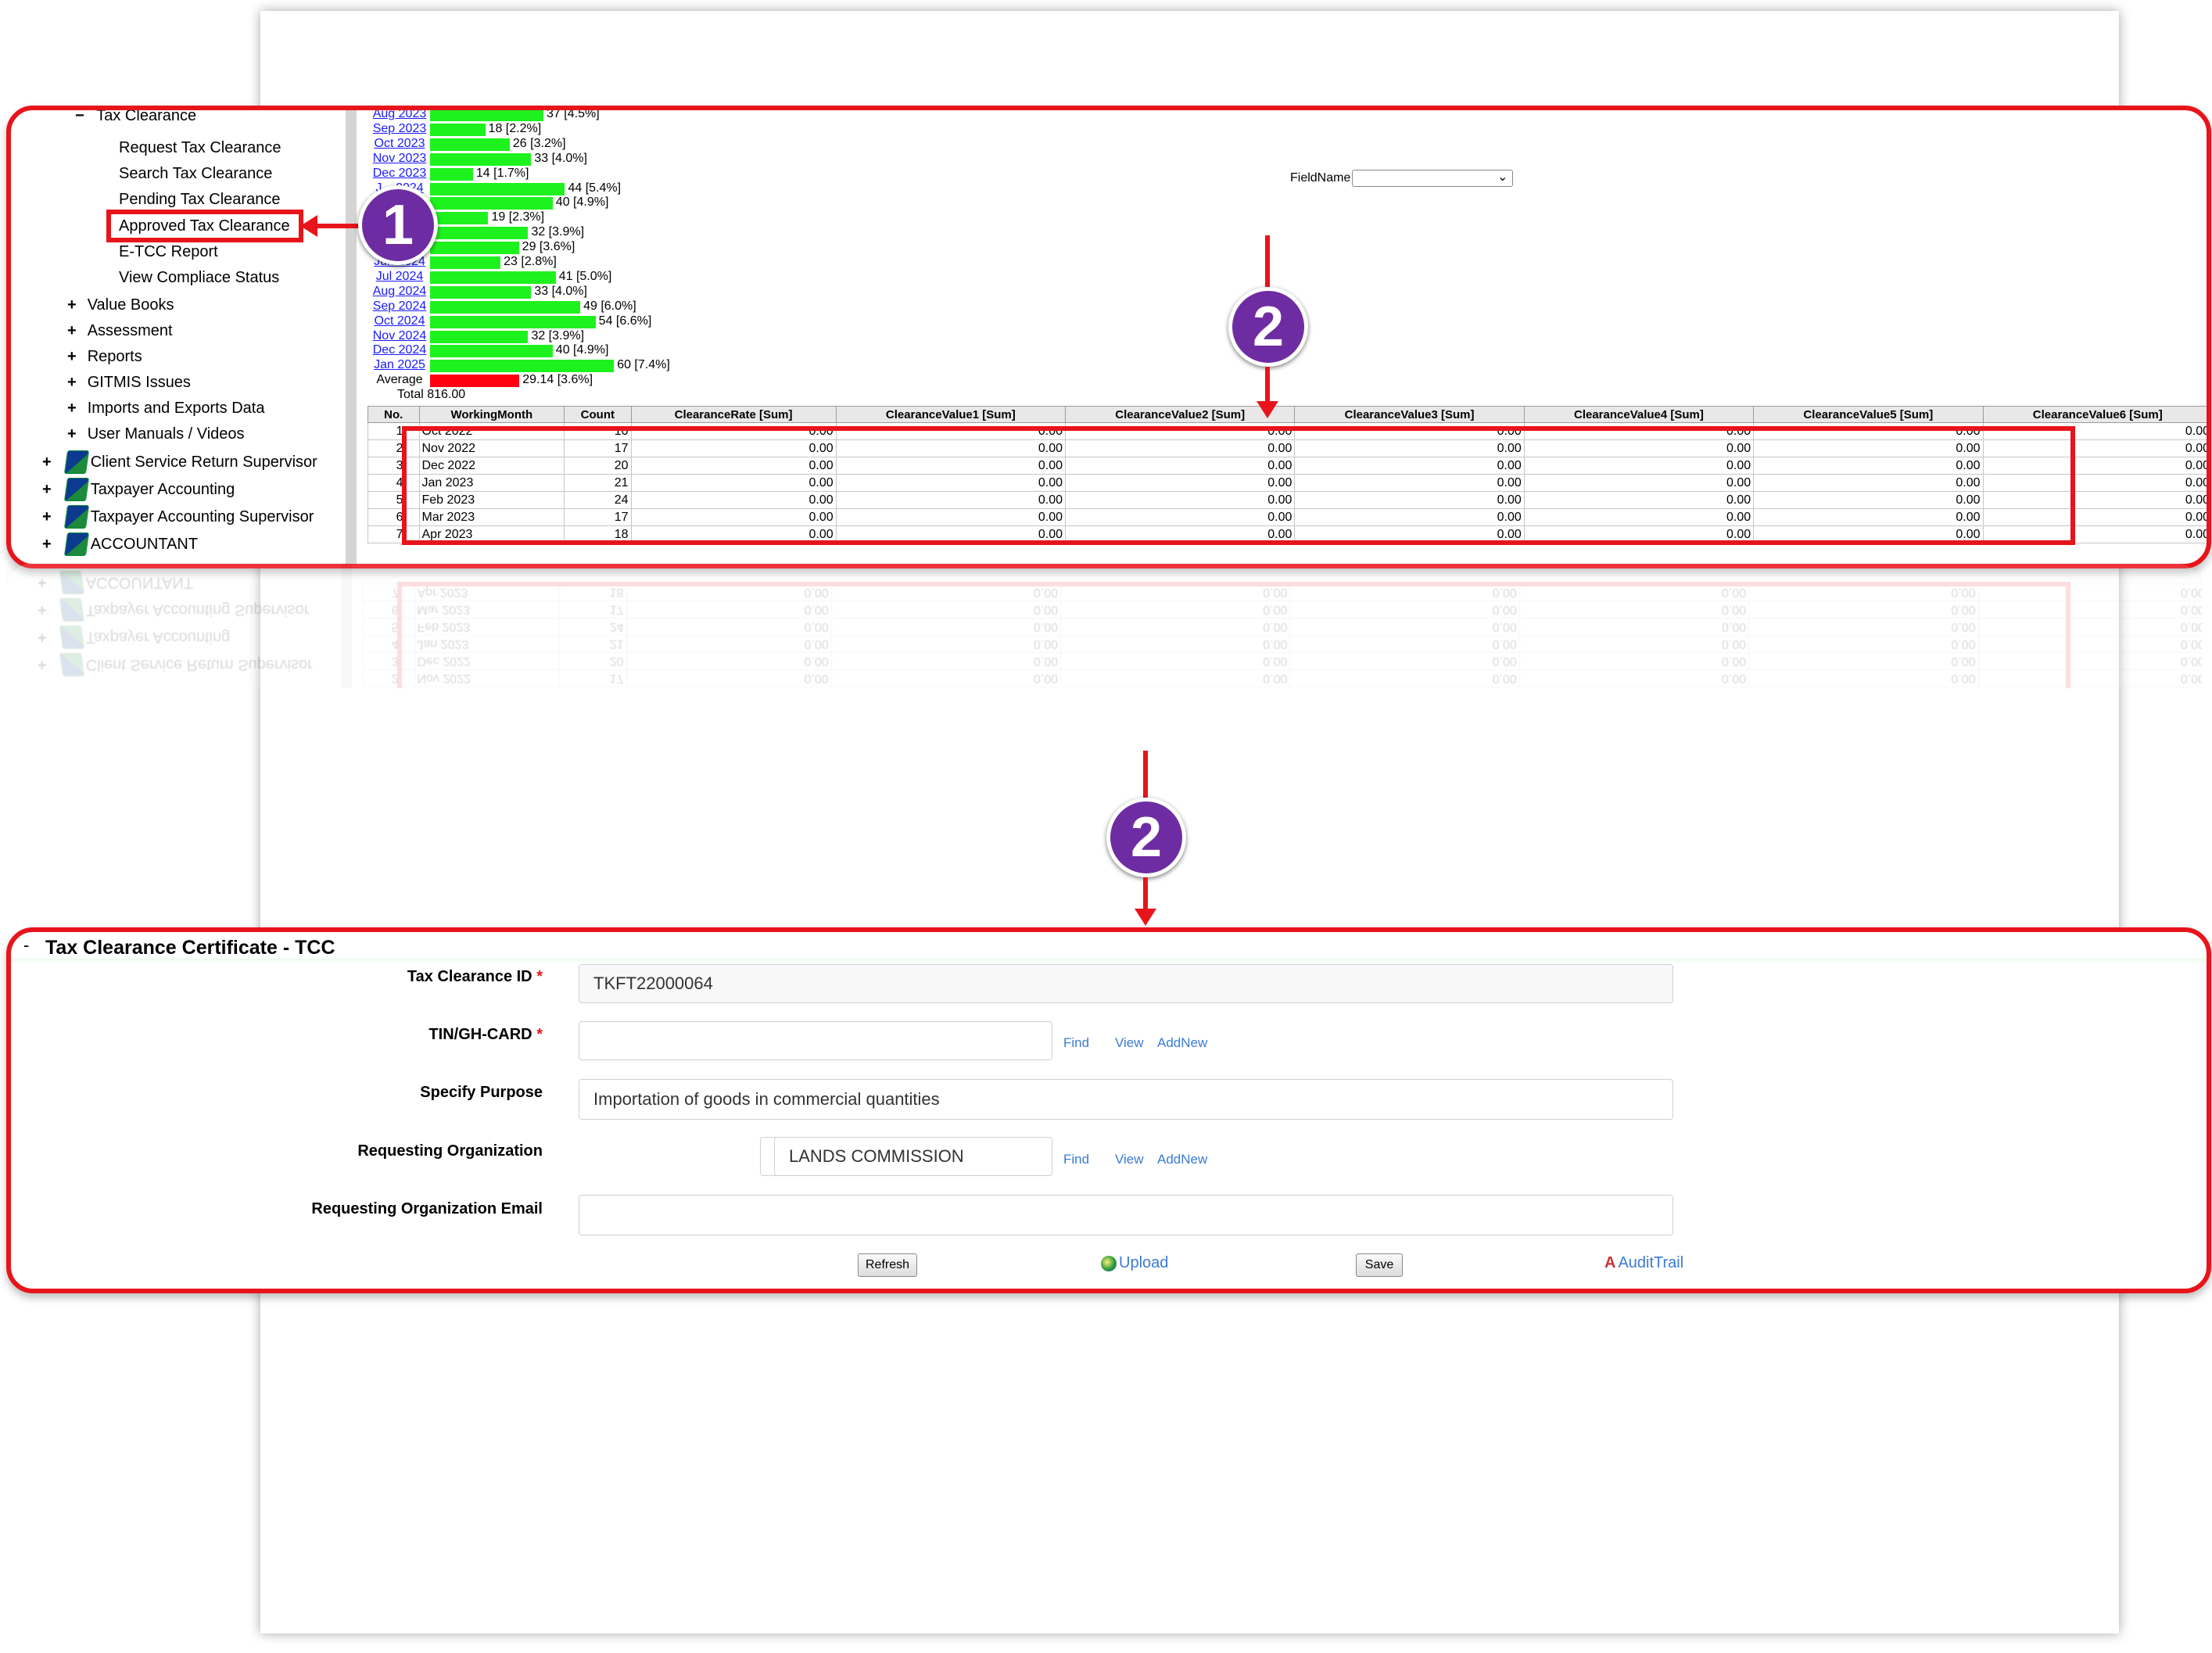  What do you see at coordinates (179, 462) in the screenshot?
I see `sidebar-folder-client-service: + Client Service Return Supervisor` at bounding box center [179, 462].